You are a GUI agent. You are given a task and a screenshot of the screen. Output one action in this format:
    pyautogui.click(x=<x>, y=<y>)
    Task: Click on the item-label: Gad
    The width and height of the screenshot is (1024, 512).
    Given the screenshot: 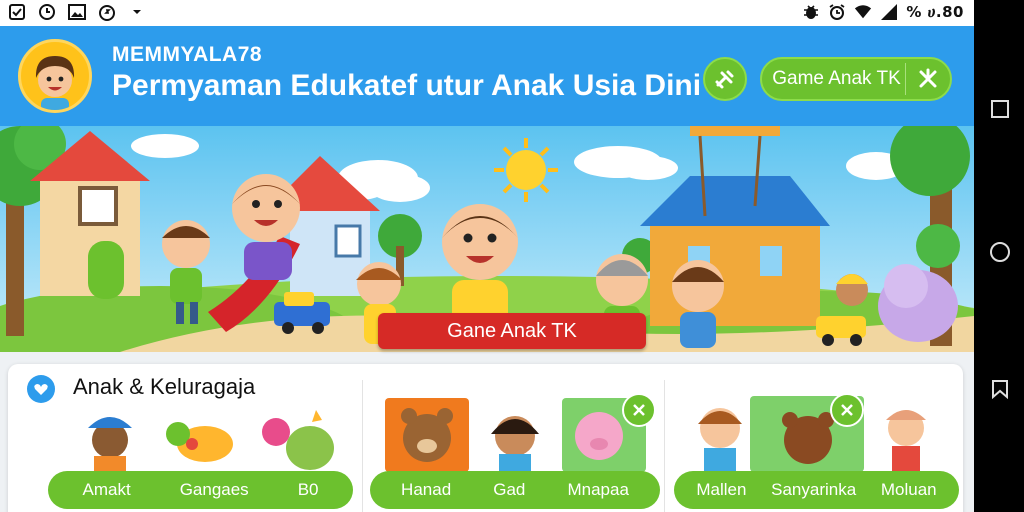 What is the action you would take?
    pyautogui.click(x=509, y=490)
    